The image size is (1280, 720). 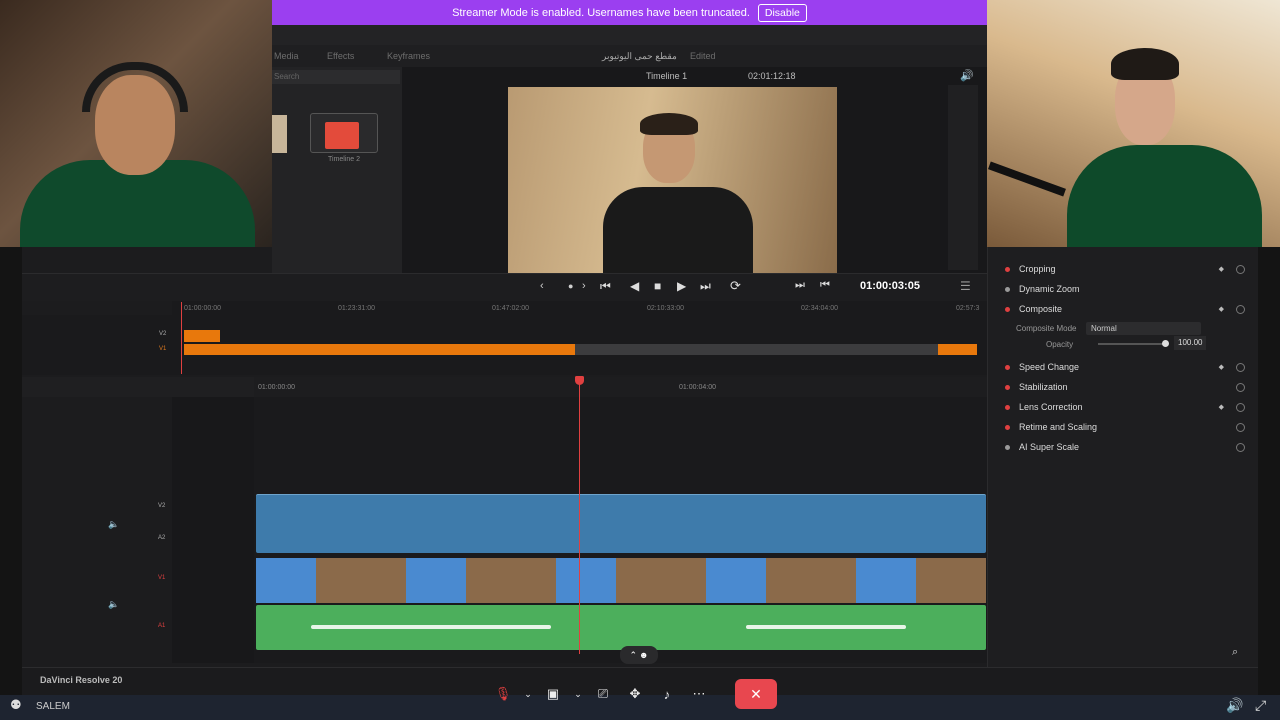 I want to click on opacity-slider-handle, so click(x=1165, y=343).